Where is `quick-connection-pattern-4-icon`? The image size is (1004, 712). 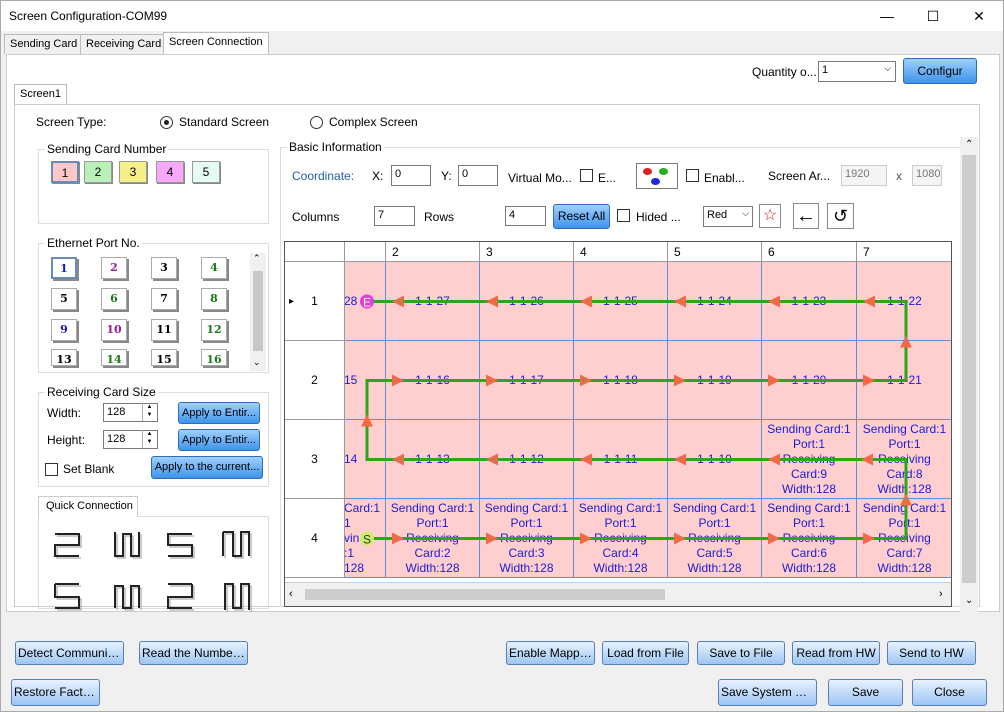 quick-connection-pattern-4-icon is located at coordinates (236, 545).